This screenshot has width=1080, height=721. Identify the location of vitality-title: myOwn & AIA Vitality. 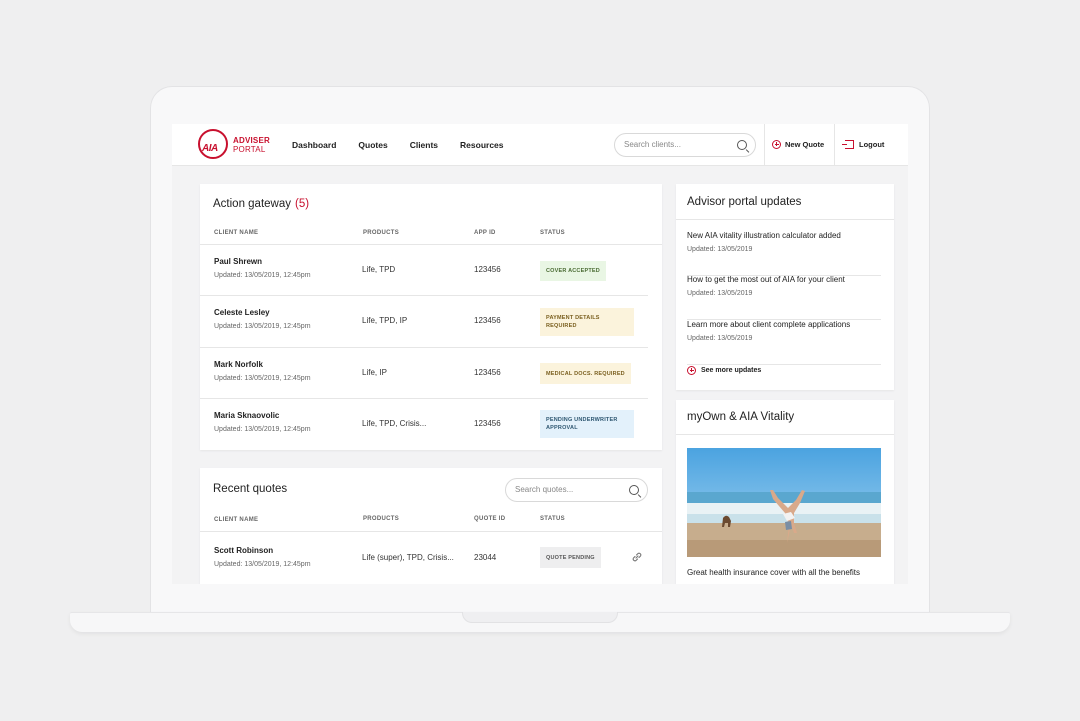
(741, 417).